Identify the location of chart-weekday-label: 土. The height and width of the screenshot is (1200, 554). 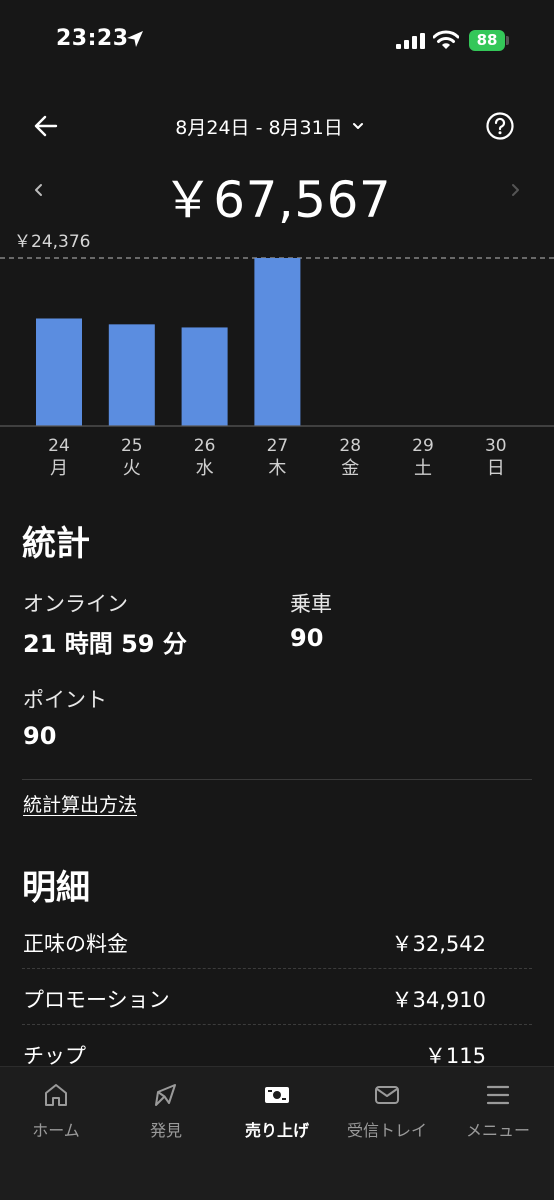
(423, 468).